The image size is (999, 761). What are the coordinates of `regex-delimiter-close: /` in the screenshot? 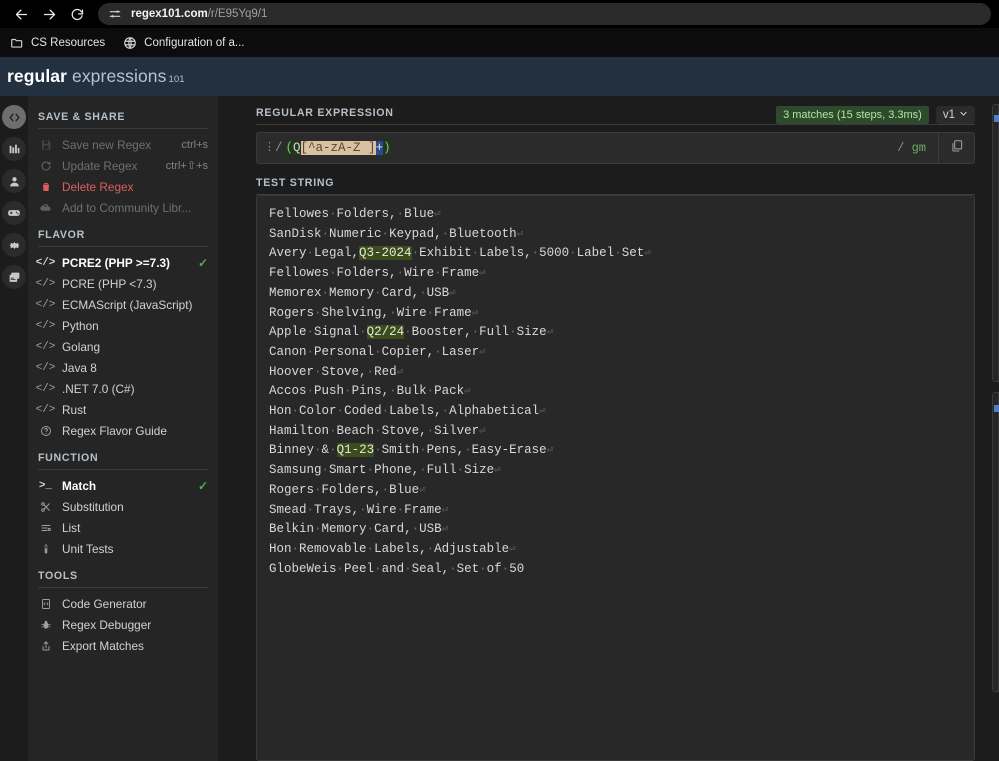 It's located at (901, 148).